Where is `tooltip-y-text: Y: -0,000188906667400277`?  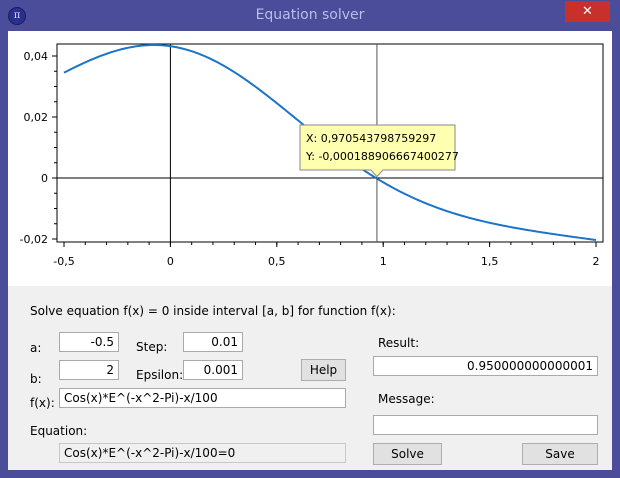 tooltip-y-text: Y: -0,000188906667400277 is located at coordinates (382, 156).